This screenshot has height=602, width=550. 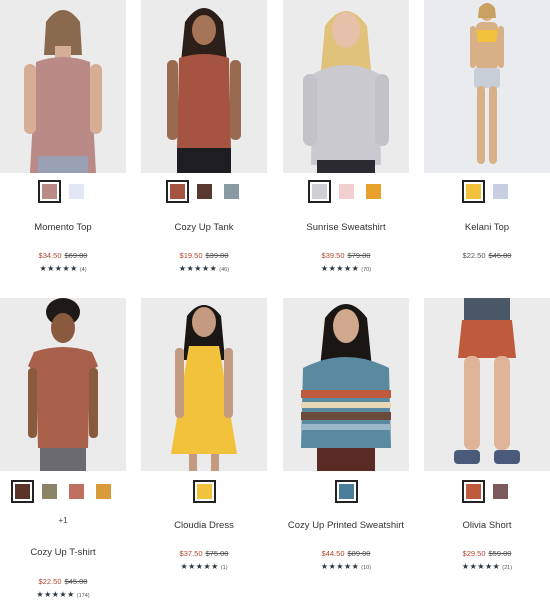 I want to click on original-price: $59.00, so click(x=500, y=553).